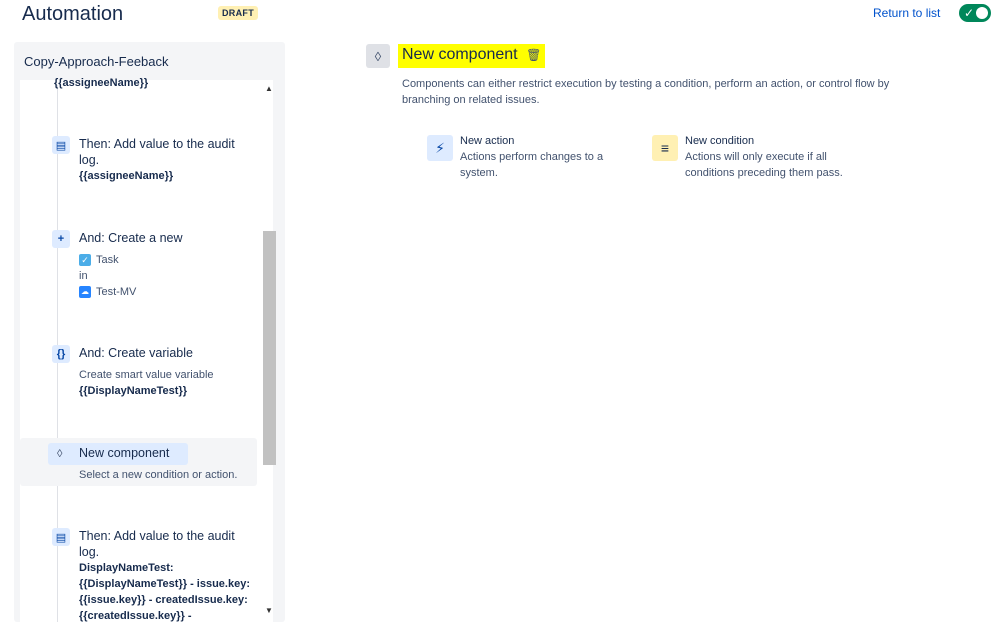 This screenshot has width=999, height=622. Describe the element at coordinates (85, 292) in the screenshot. I see `project-cloud-icon: ☁` at that location.